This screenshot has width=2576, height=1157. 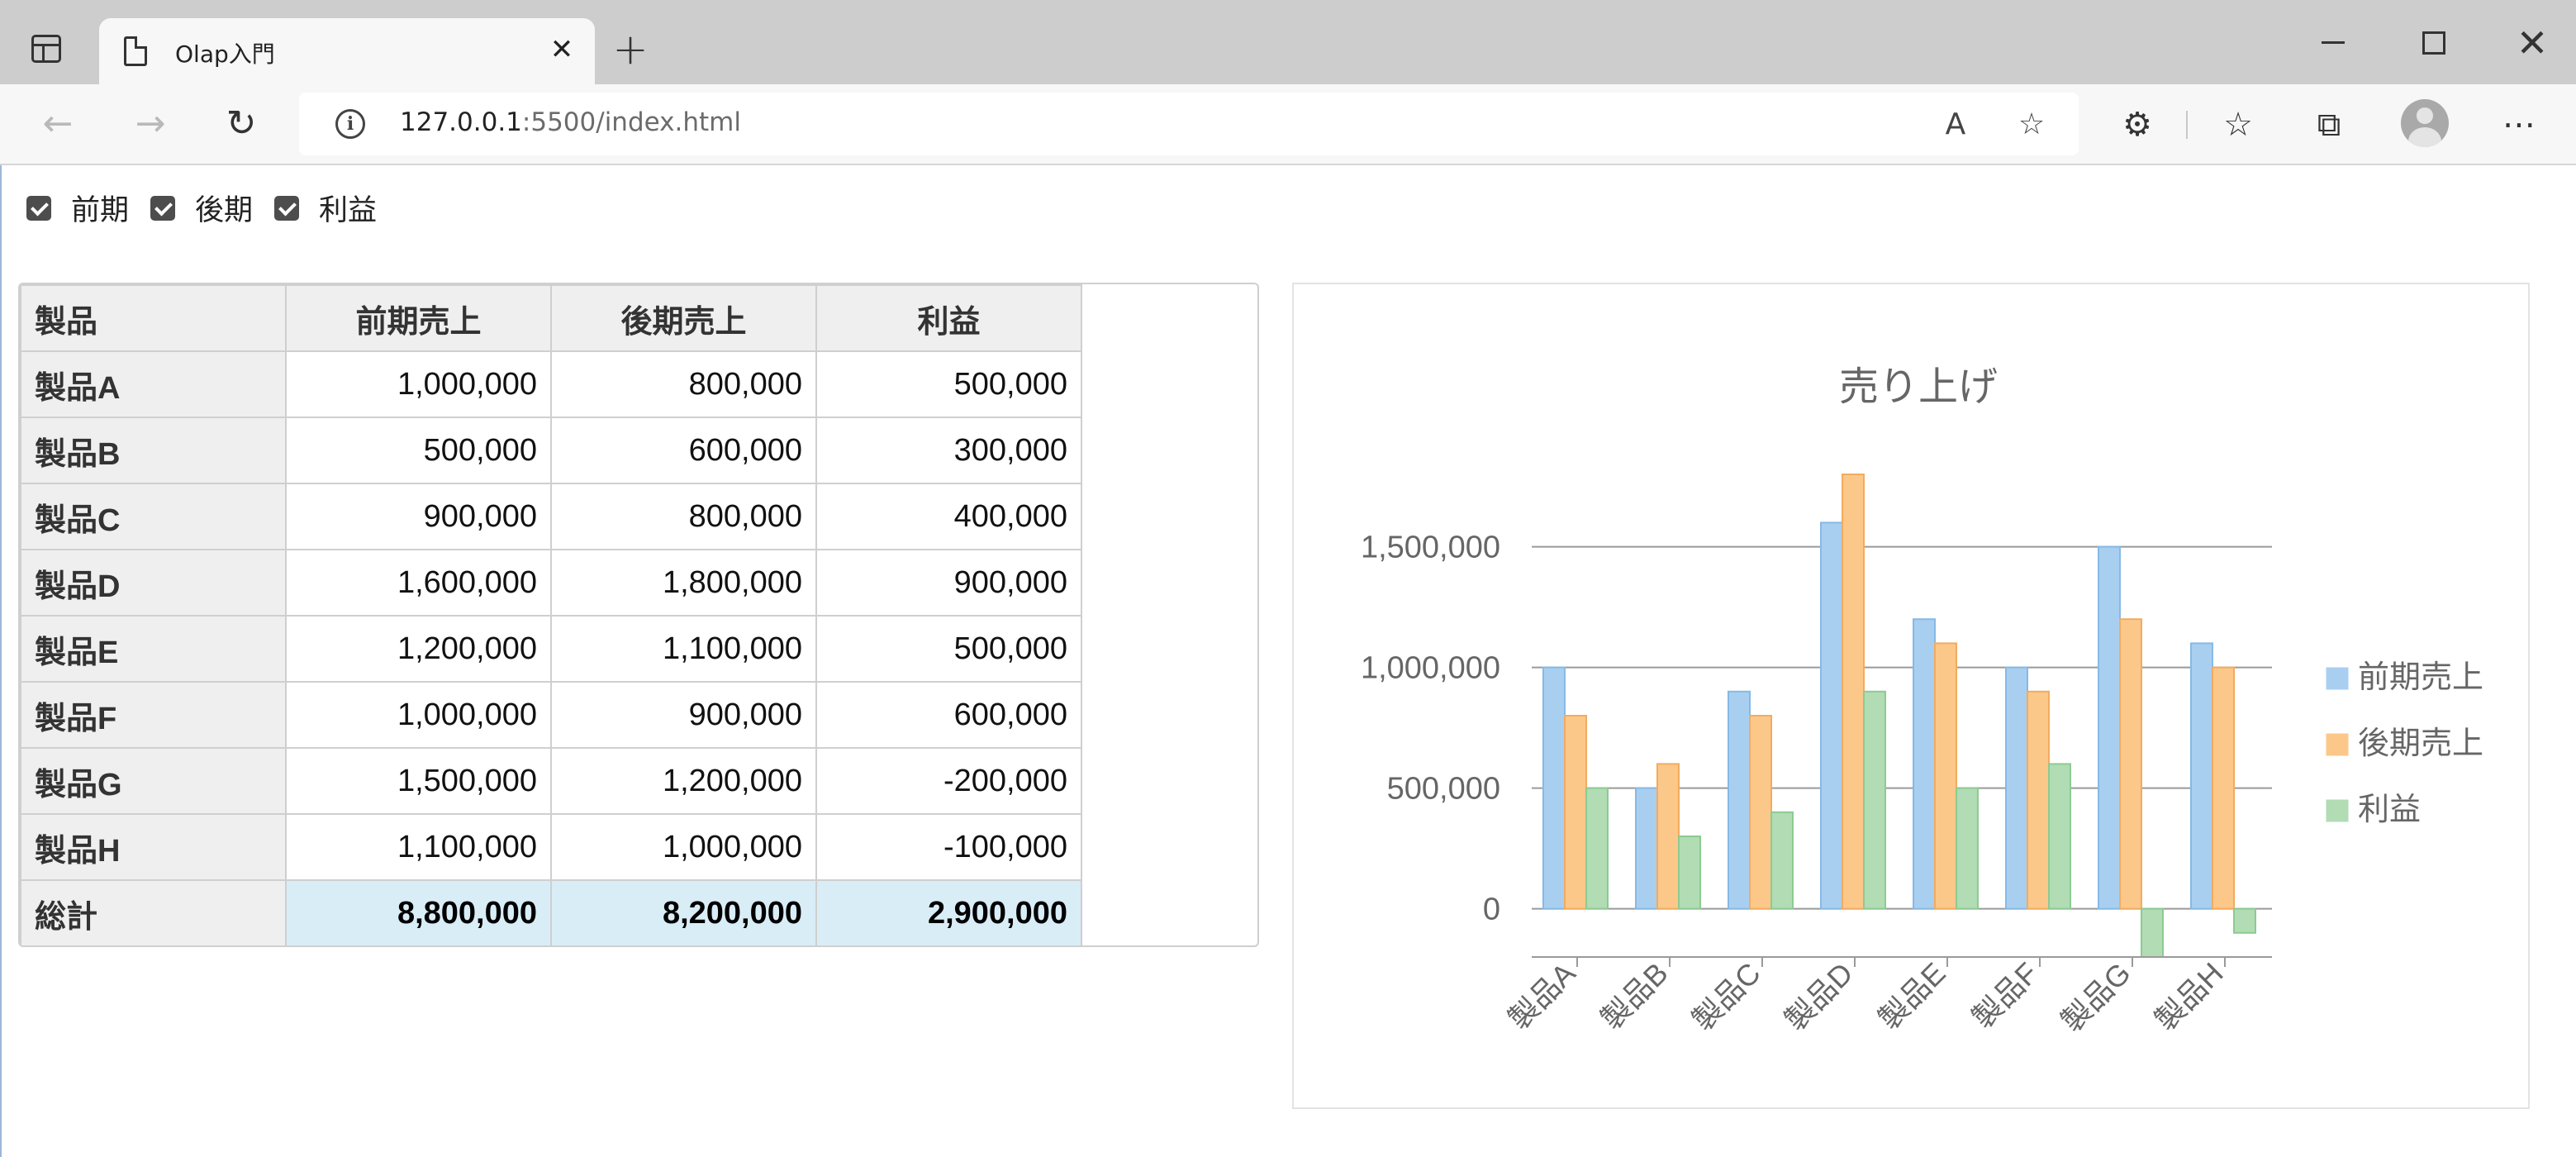 I want to click on table-header-row: 製品 前期売上 後期売上 利益, so click(x=551, y=318).